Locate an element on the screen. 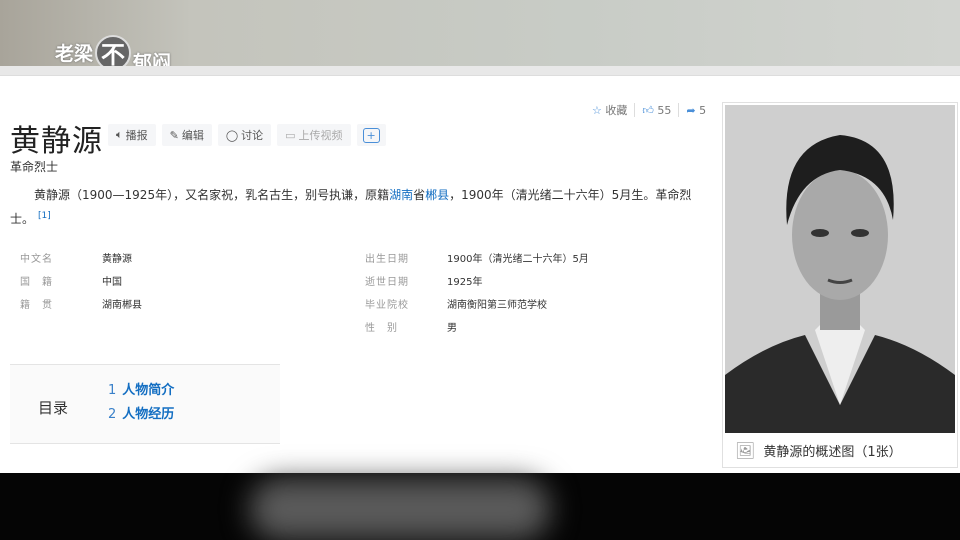 Image resolution: width=960 pixels, height=540 pixels. info-key: 逝世日期 is located at coordinates (387, 282).